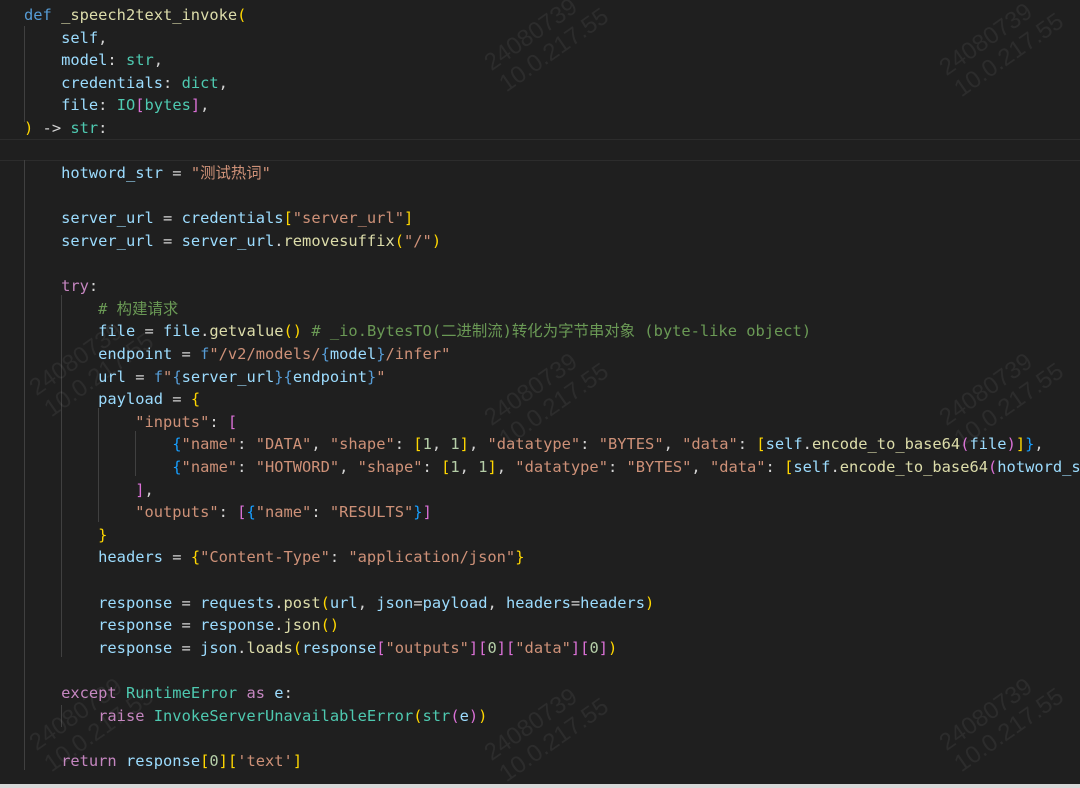 The height and width of the screenshot is (788, 1080). What do you see at coordinates (552, 535) in the screenshot?
I see `code-line: }` at bounding box center [552, 535].